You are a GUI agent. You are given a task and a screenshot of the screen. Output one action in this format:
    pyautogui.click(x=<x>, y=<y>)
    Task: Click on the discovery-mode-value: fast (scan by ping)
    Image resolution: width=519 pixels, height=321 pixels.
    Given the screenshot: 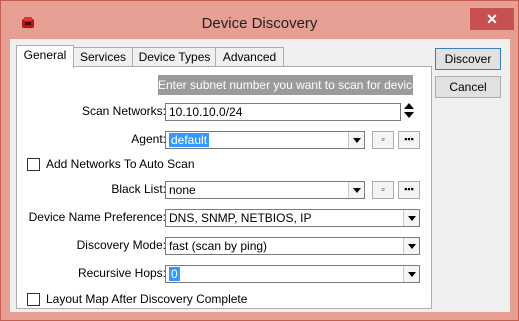 What is the action you would take?
    pyautogui.click(x=218, y=246)
    